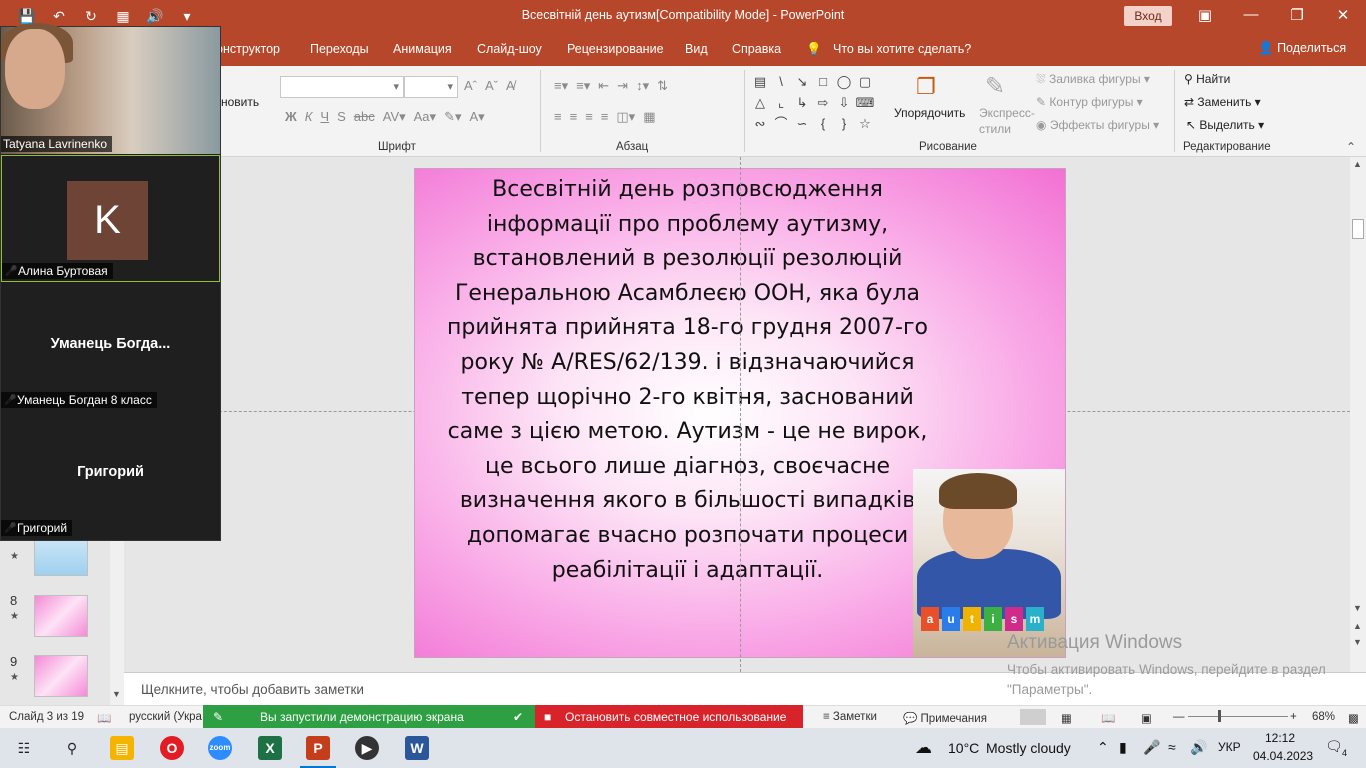  Describe the element at coordinates (1207, 79) in the screenshot. I see `find-button: ⚲ Найти` at that location.